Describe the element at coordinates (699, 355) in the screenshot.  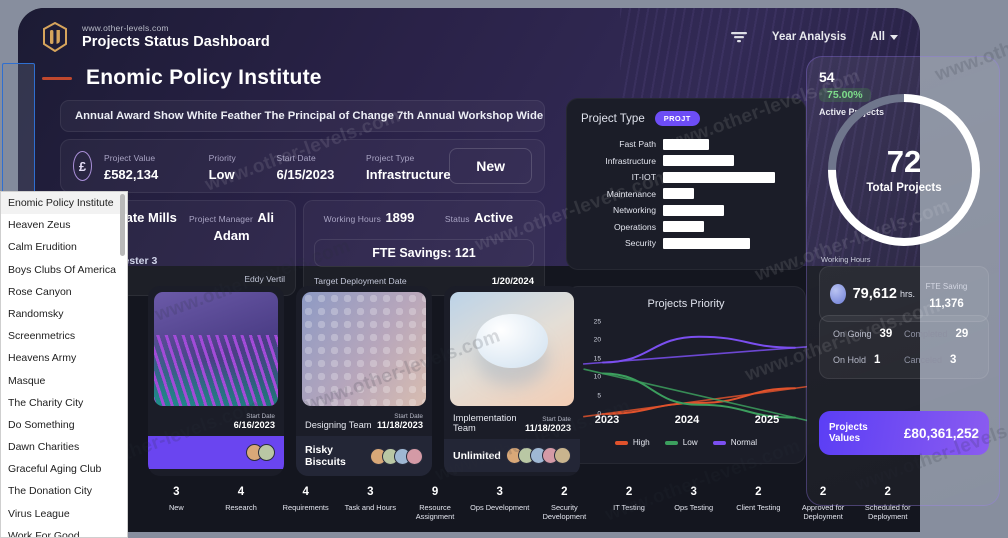
I see `trend-line-normal` at that location.